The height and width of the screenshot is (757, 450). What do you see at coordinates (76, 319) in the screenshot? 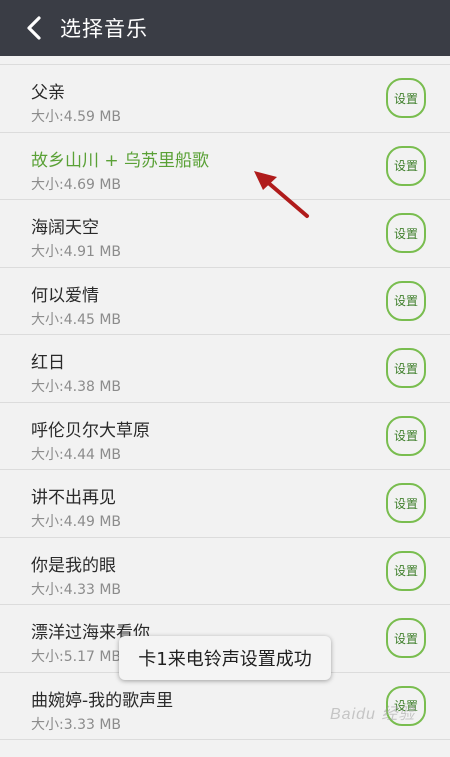
I see `song-size: 大小:4.45 MB` at bounding box center [76, 319].